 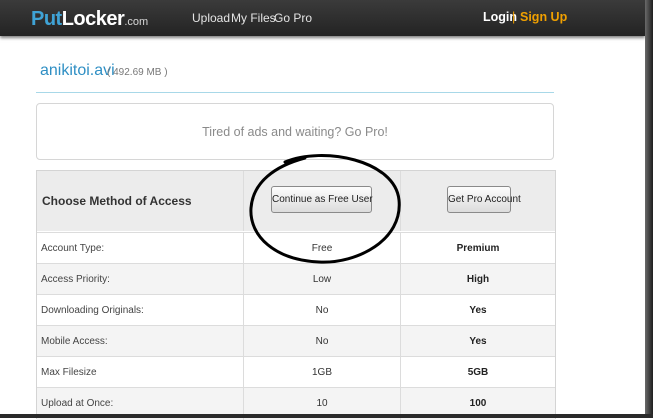 What do you see at coordinates (478, 248) in the screenshot?
I see `pro-value: Premium` at bounding box center [478, 248].